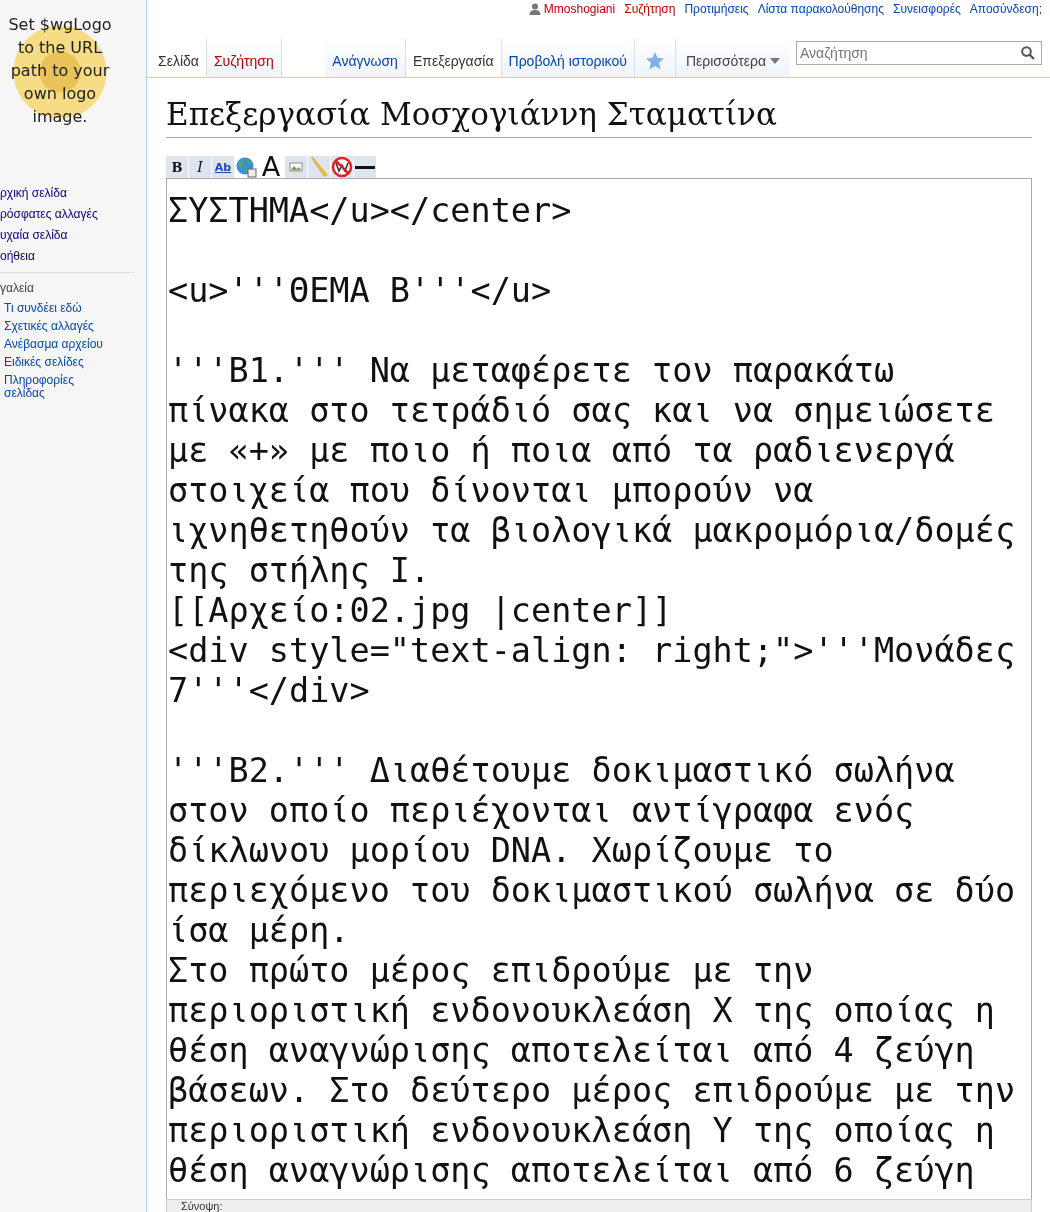  I want to click on search-field: Αναζήτηση, so click(919, 53).